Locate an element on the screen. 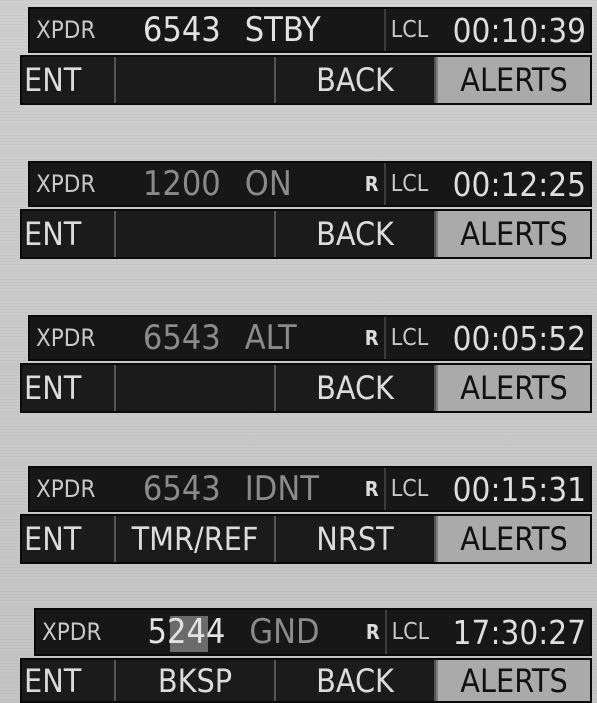 This screenshot has width=597, height=703. code-mode-field: 6543 IDNT is located at coordinates (245, 489).